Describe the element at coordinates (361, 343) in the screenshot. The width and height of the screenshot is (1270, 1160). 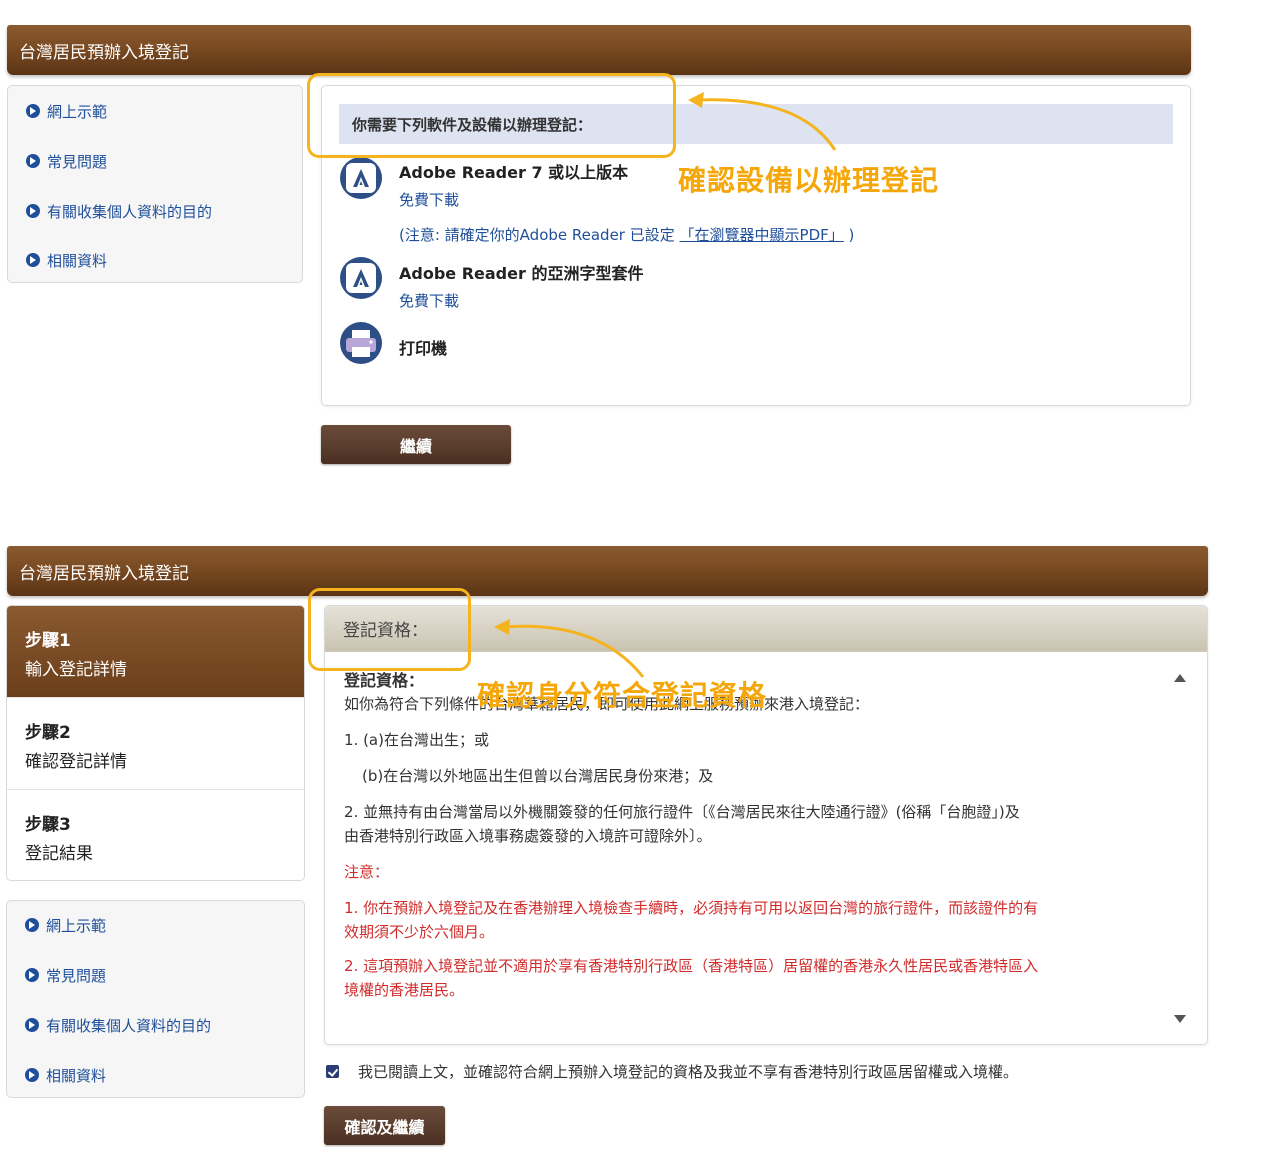
I see `printer-icon` at that location.